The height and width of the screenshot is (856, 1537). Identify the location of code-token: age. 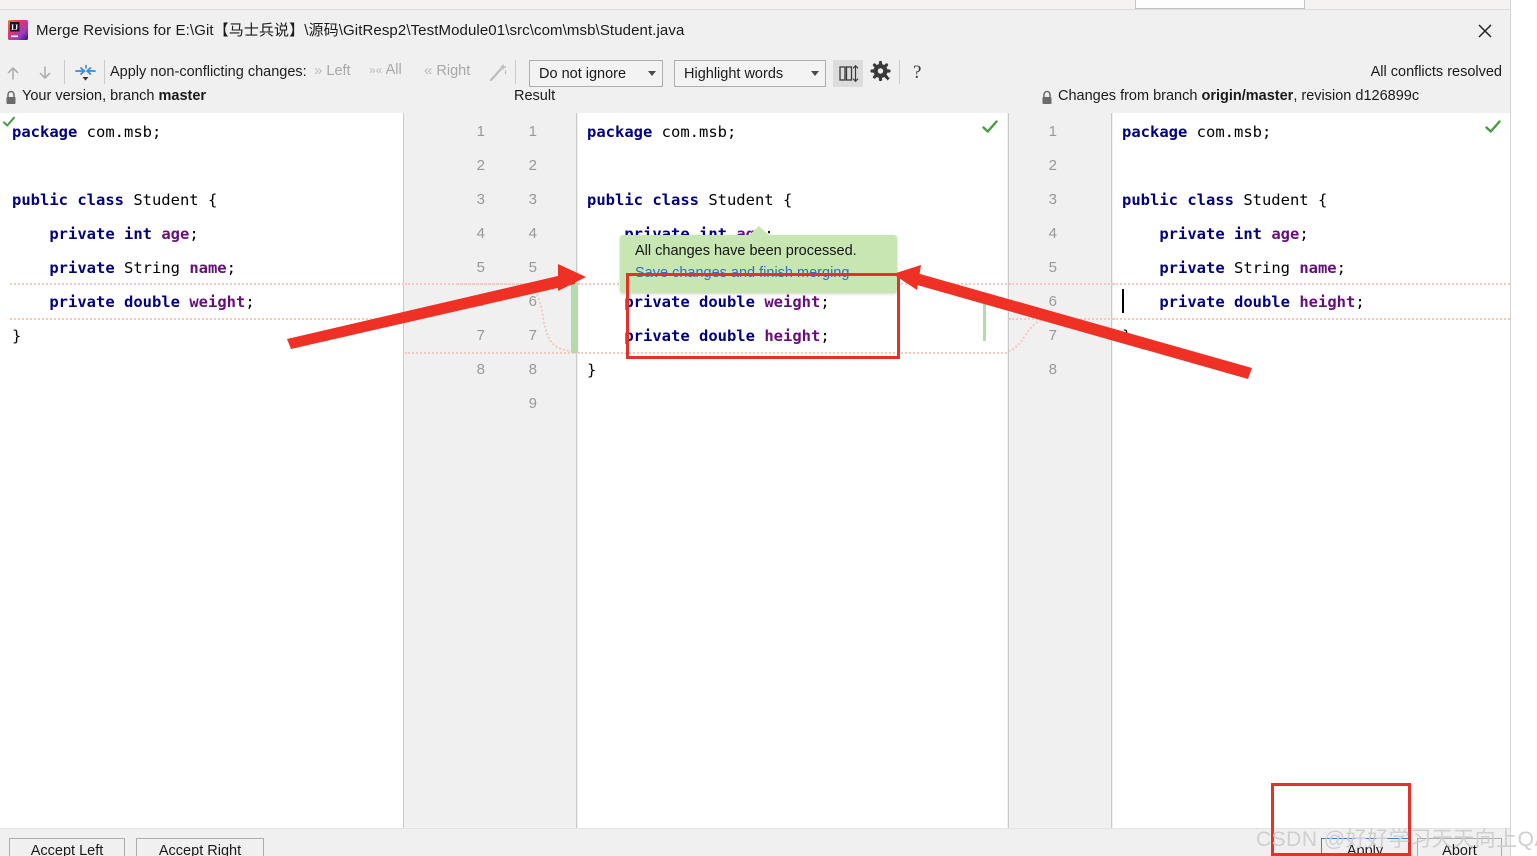
(1285, 234).